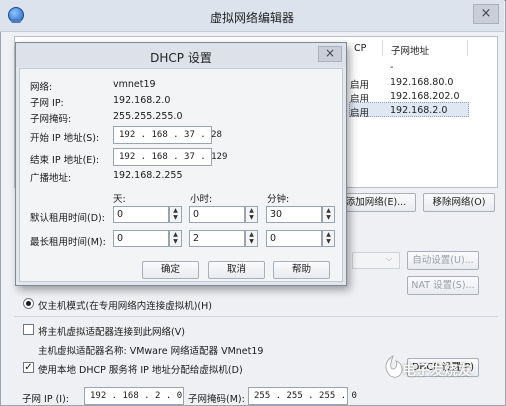 The width and height of the screenshot is (506, 406). What do you see at coordinates (278, 199) in the screenshot?
I see `minutes-label: 分钟:` at bounding box center [278, 199].